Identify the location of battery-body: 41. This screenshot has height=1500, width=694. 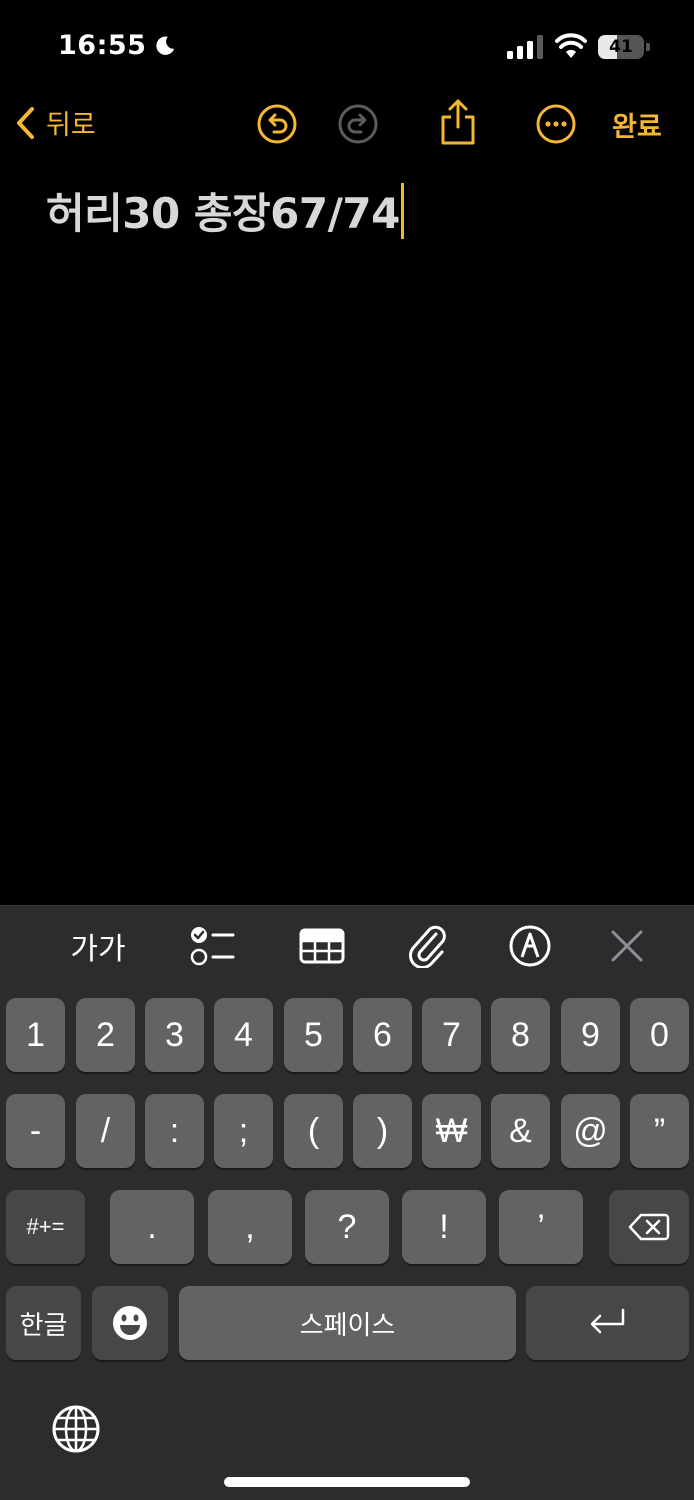
(621, 47).